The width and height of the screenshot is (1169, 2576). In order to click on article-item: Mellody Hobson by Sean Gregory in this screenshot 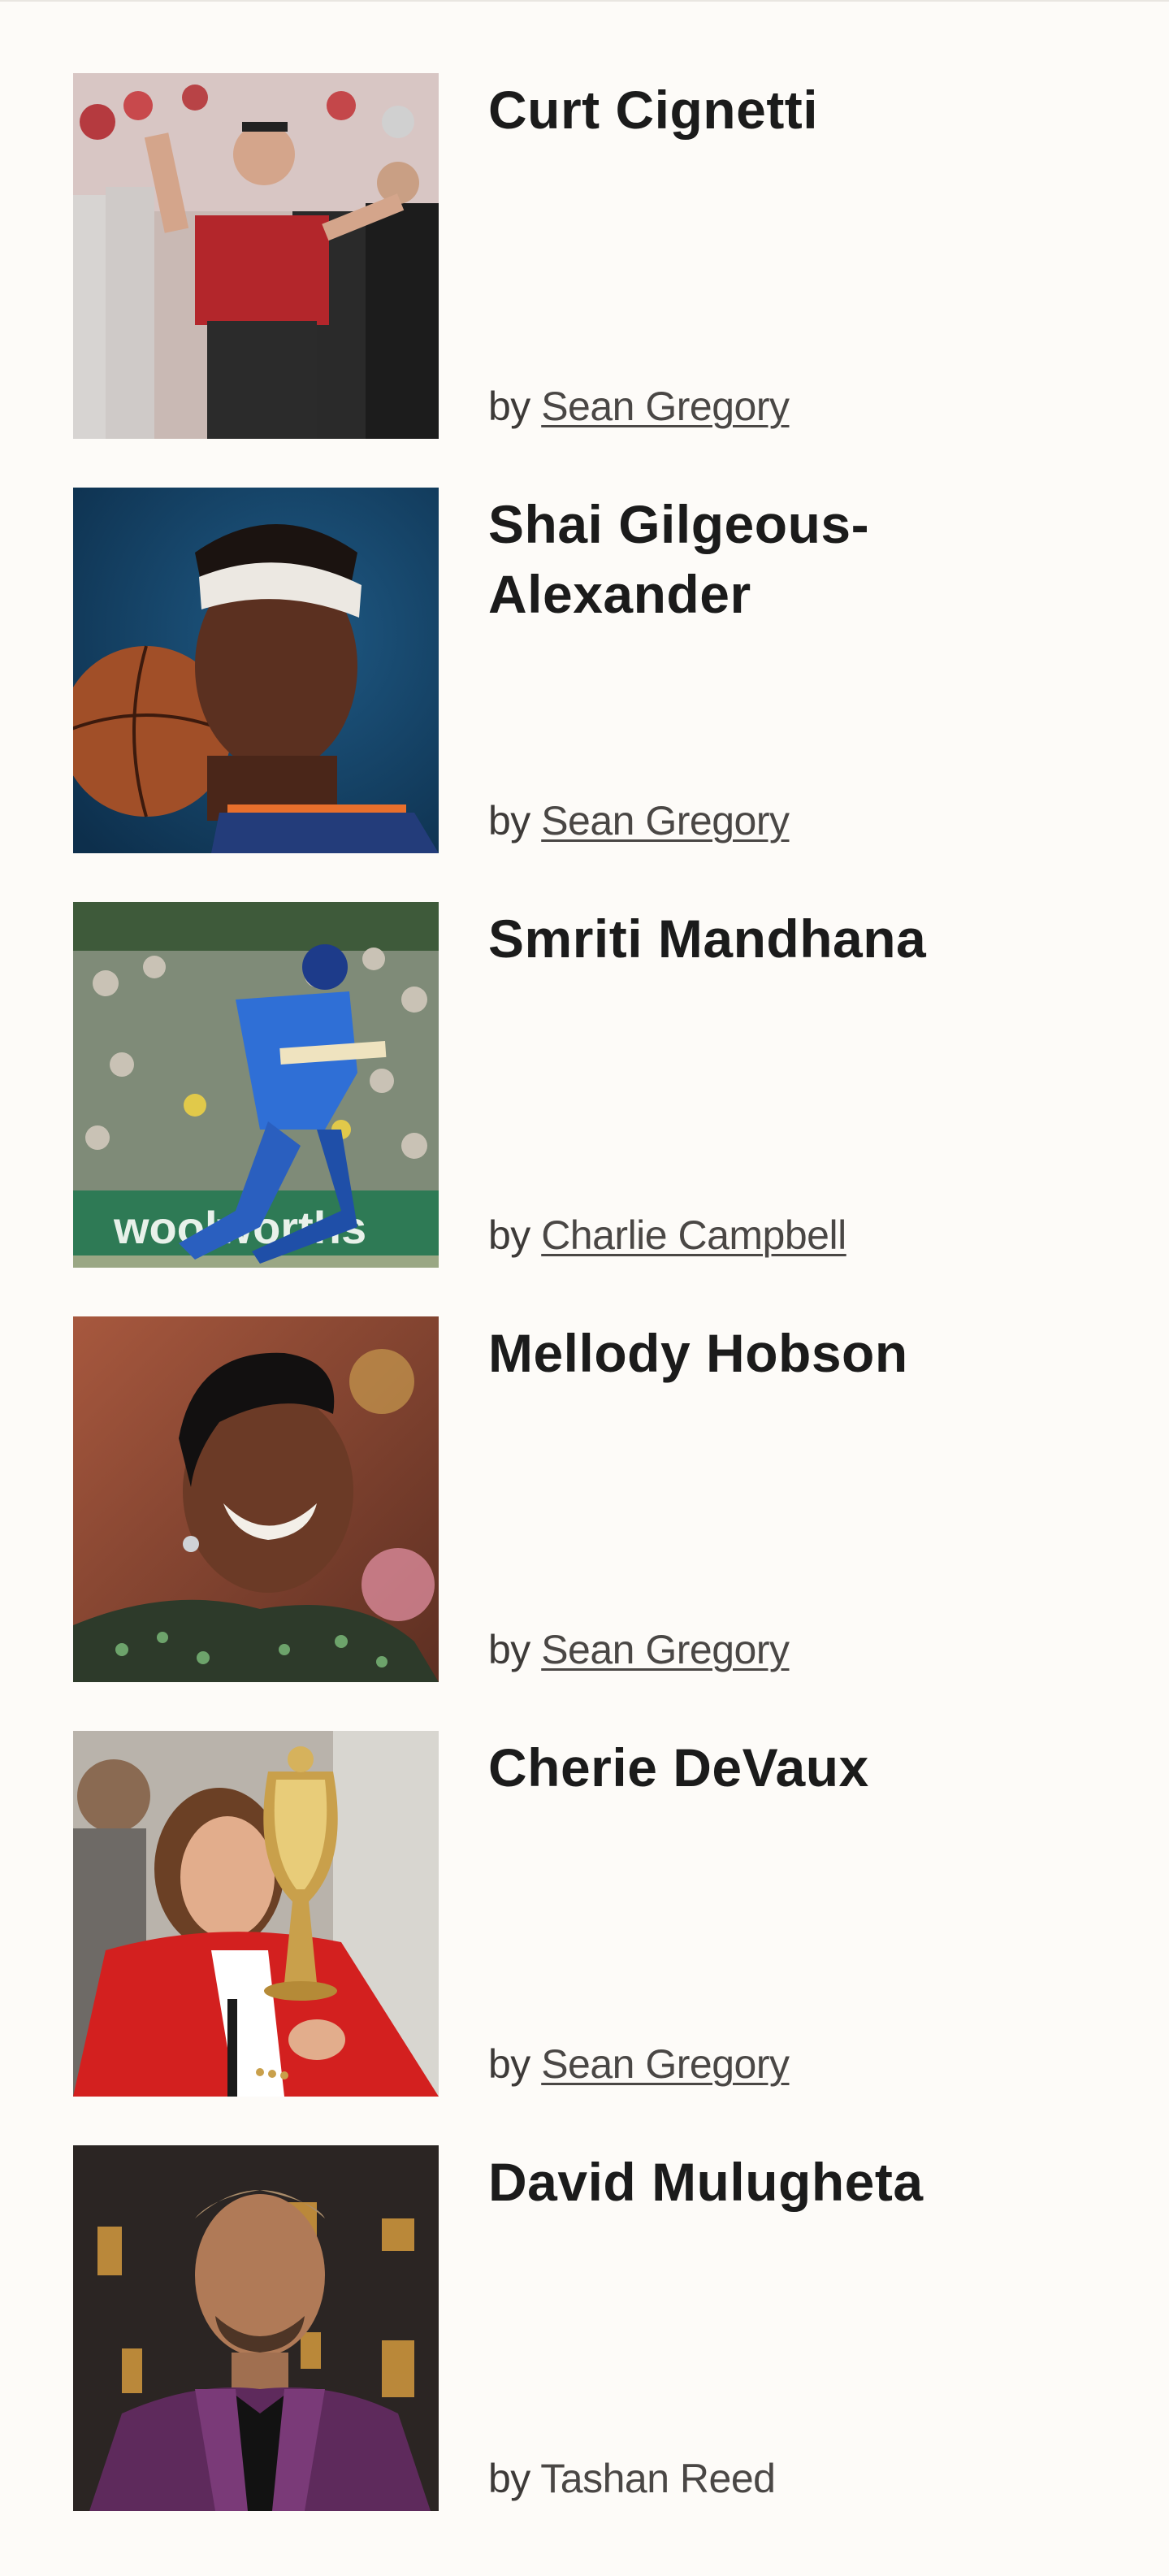, I will do `click(601, 1499)`.